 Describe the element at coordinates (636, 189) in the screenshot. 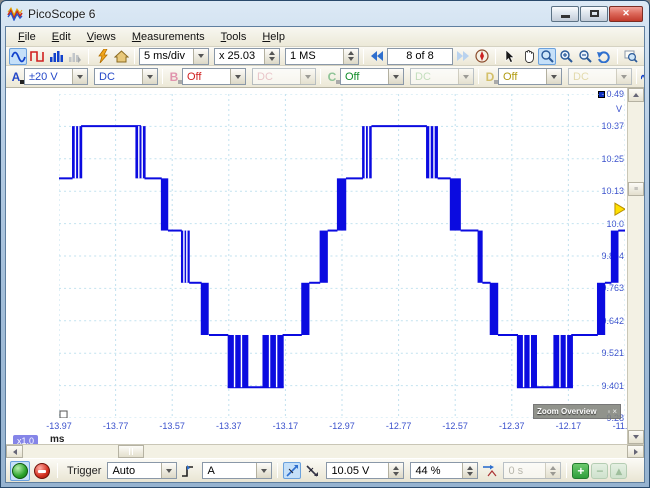

I see `vertical-scroll-thumb: ≡` at that location.